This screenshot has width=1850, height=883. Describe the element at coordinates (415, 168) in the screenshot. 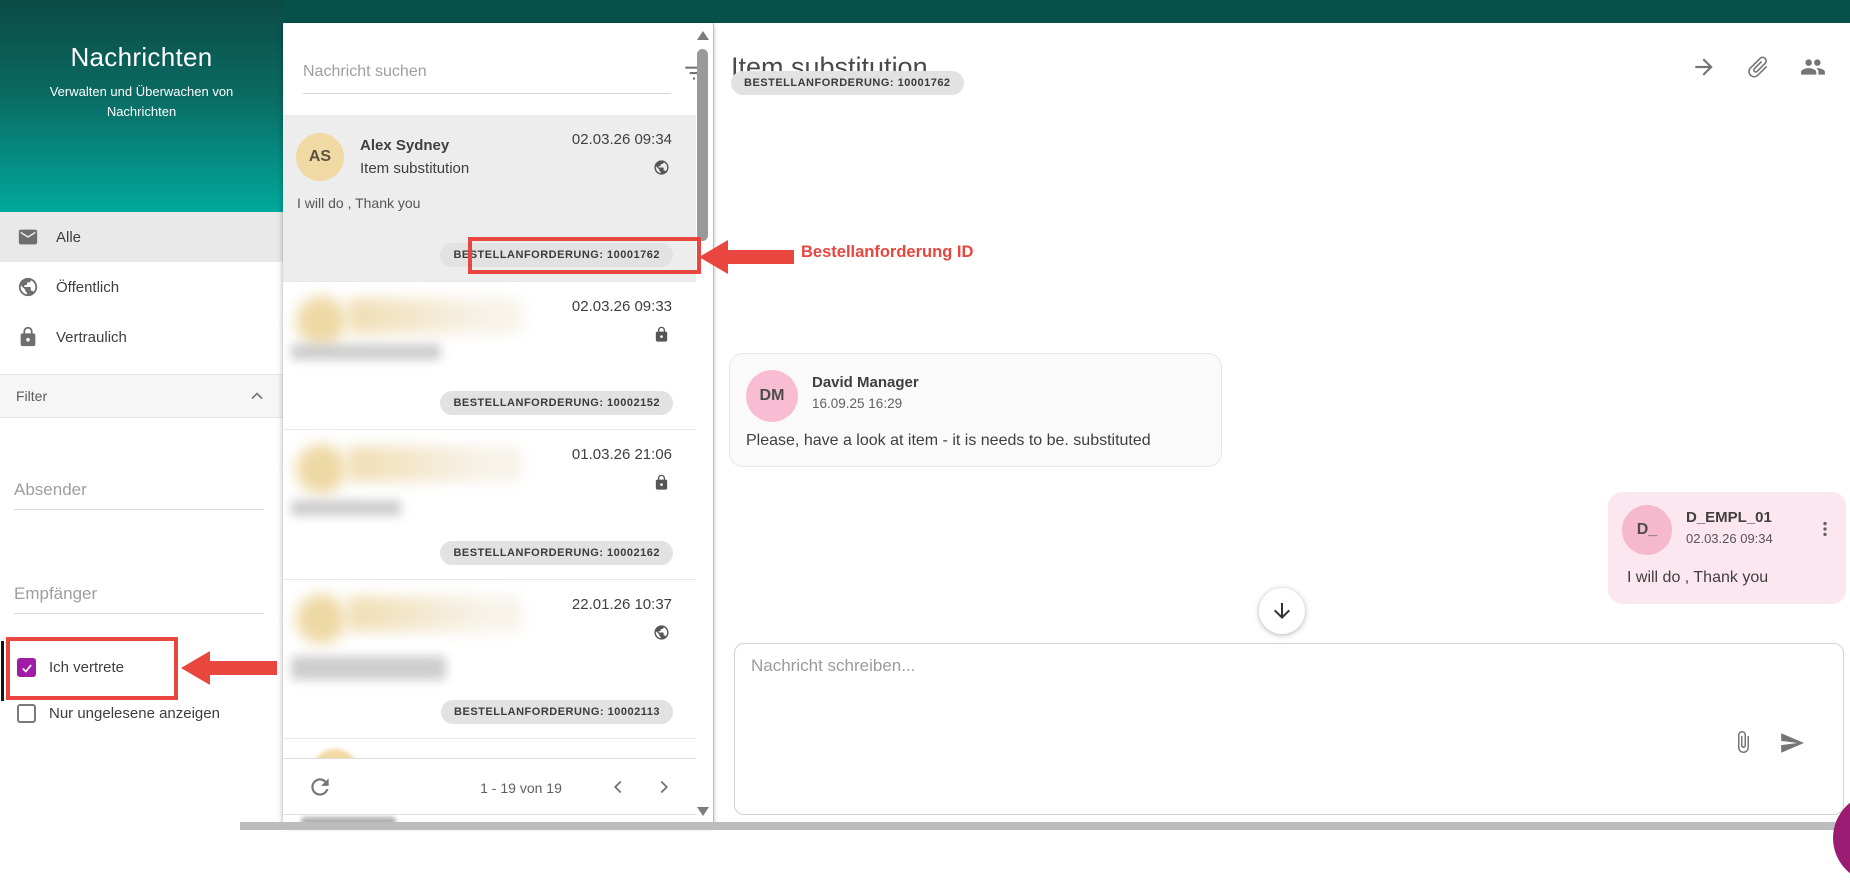

I see `message-subject: Item substitution` at that location.